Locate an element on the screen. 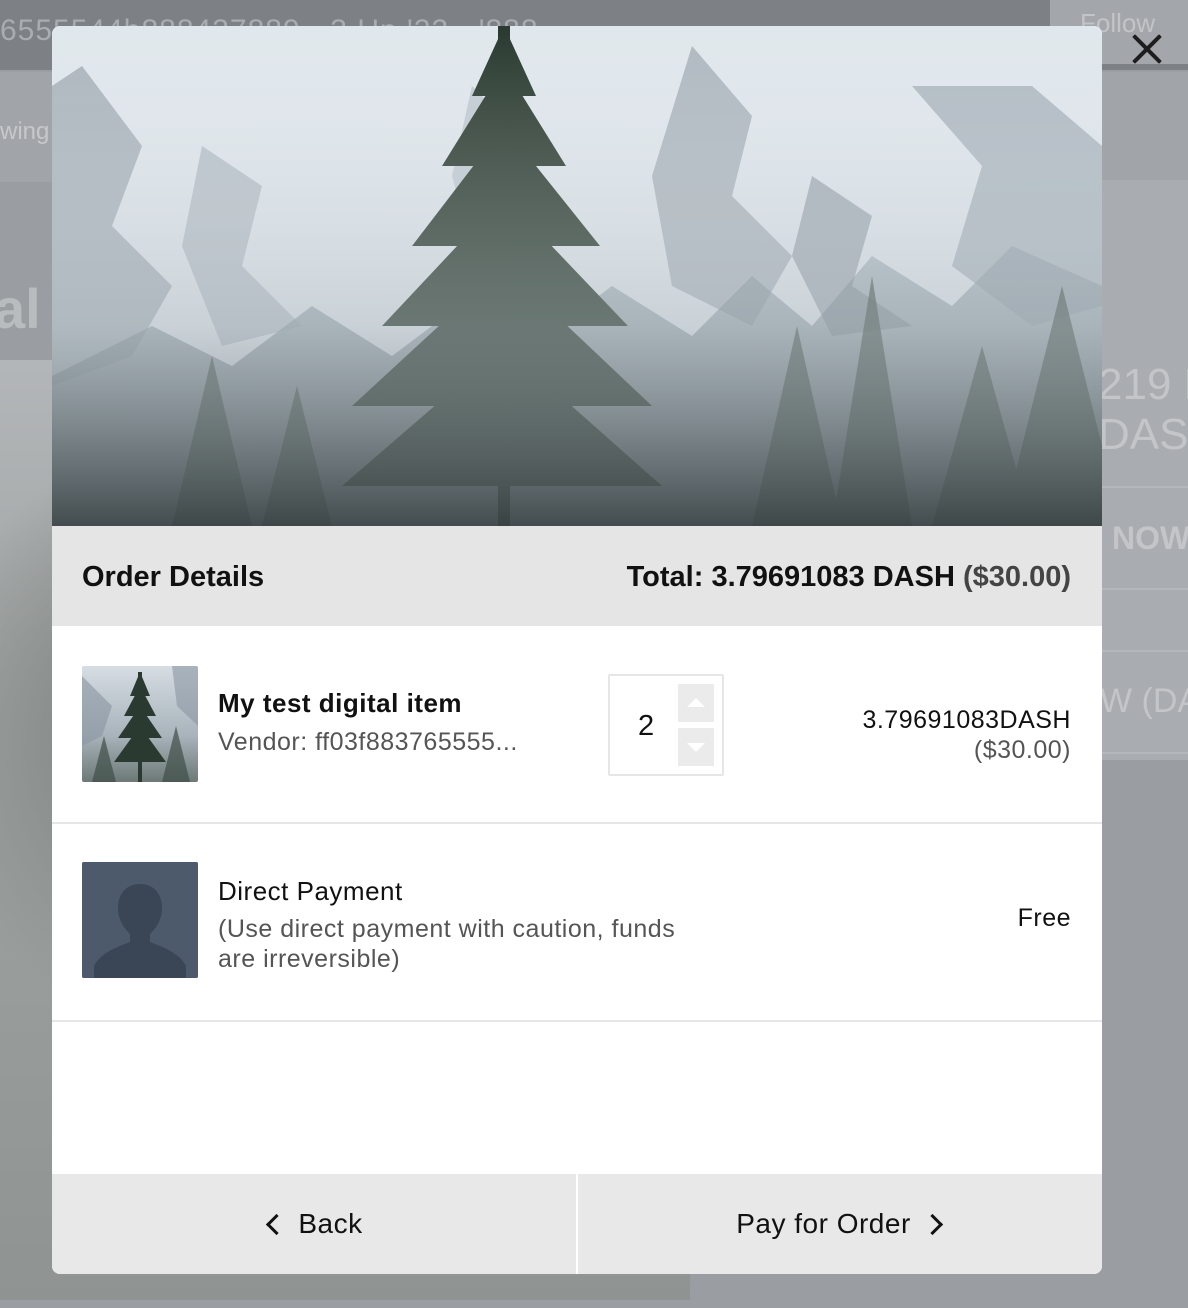  avatar is located at coordinates (140, 920).